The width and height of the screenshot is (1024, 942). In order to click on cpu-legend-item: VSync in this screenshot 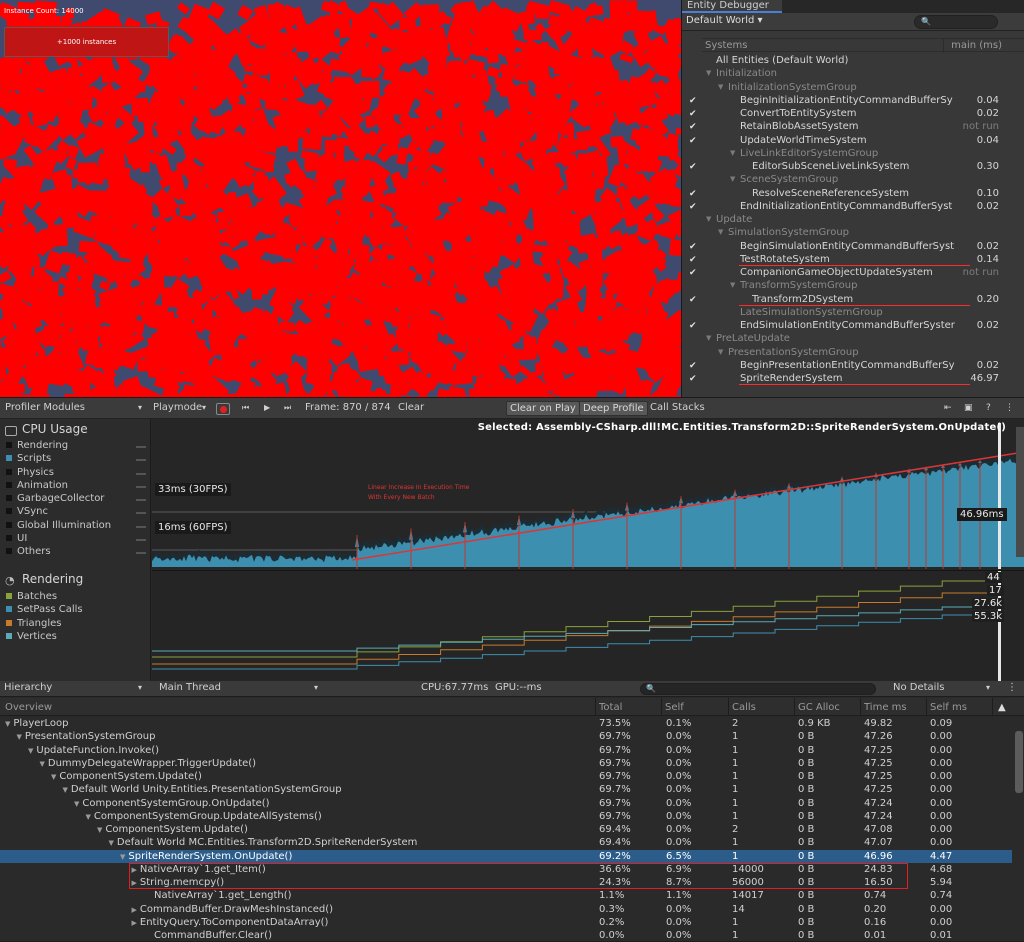, I will do `click(27, 511)`.